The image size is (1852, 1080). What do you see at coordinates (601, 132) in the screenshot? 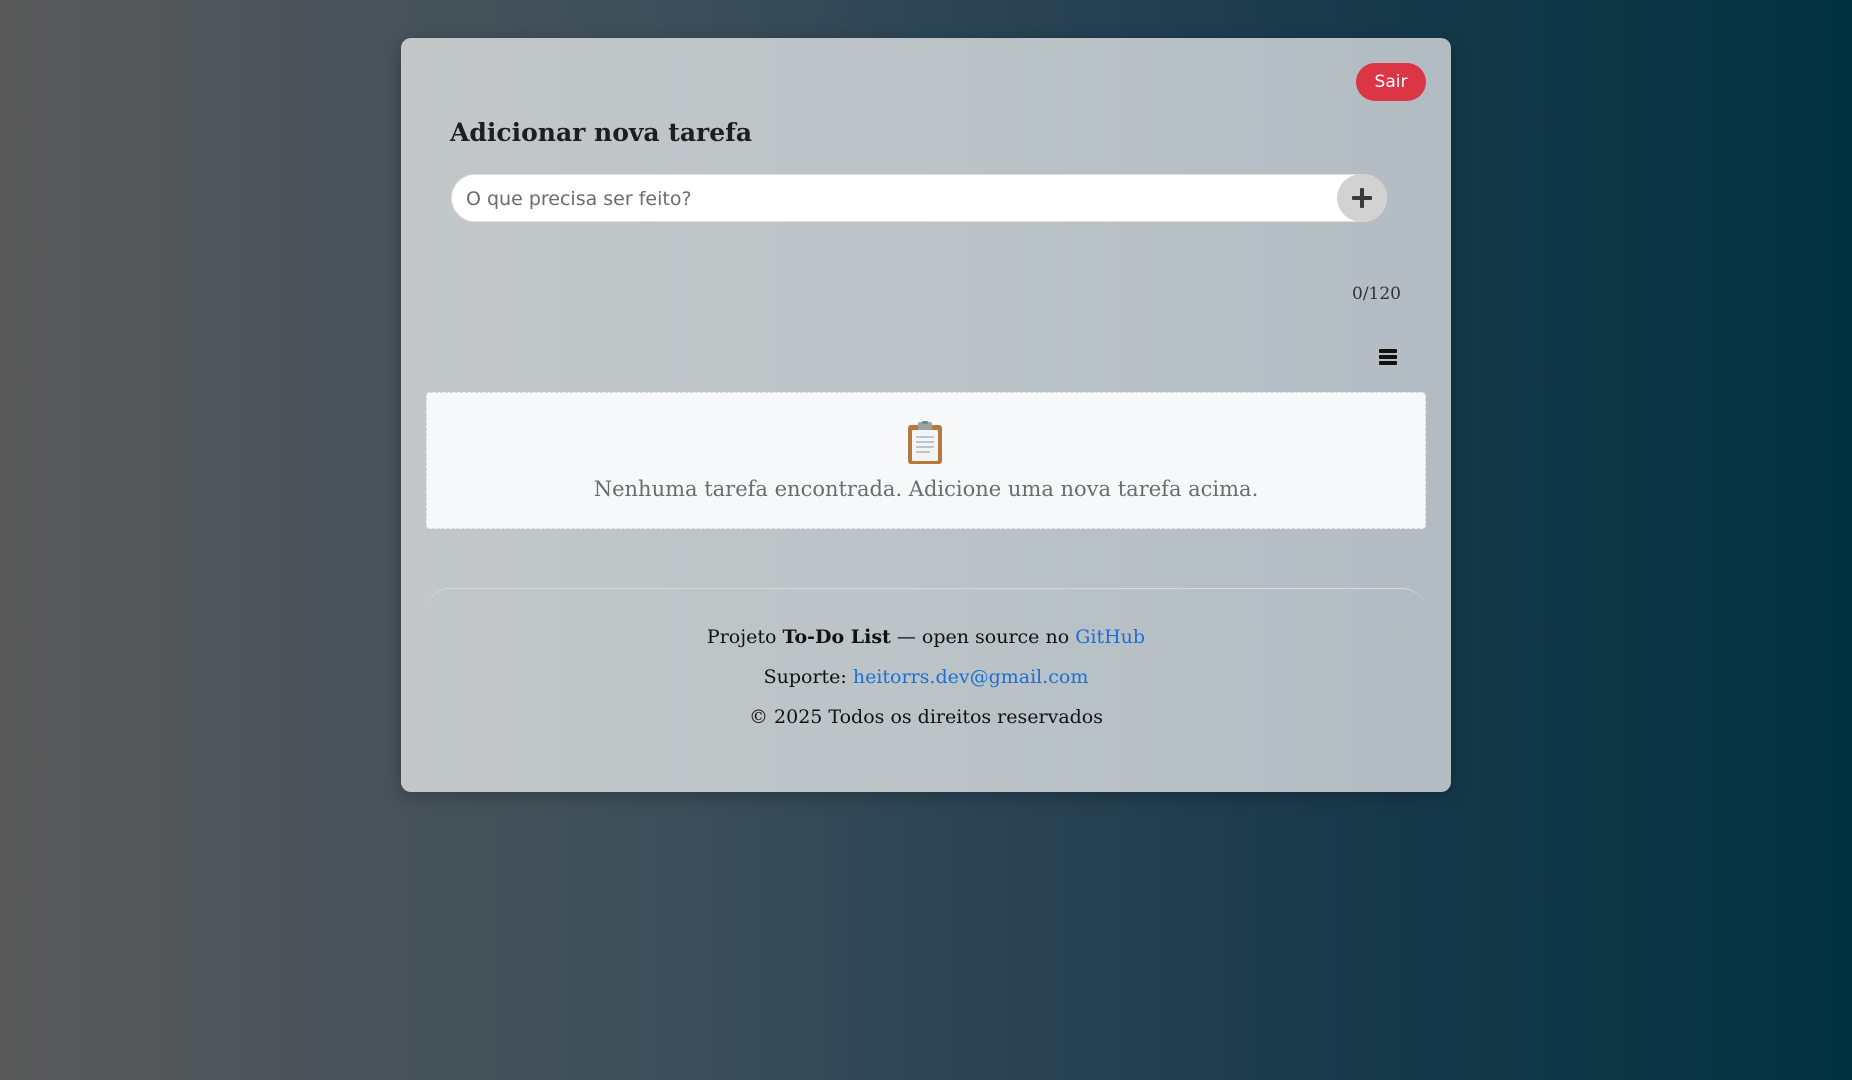
I see `add-task-title: Adicionar nova tarefa` at bounding box center [601, 132].